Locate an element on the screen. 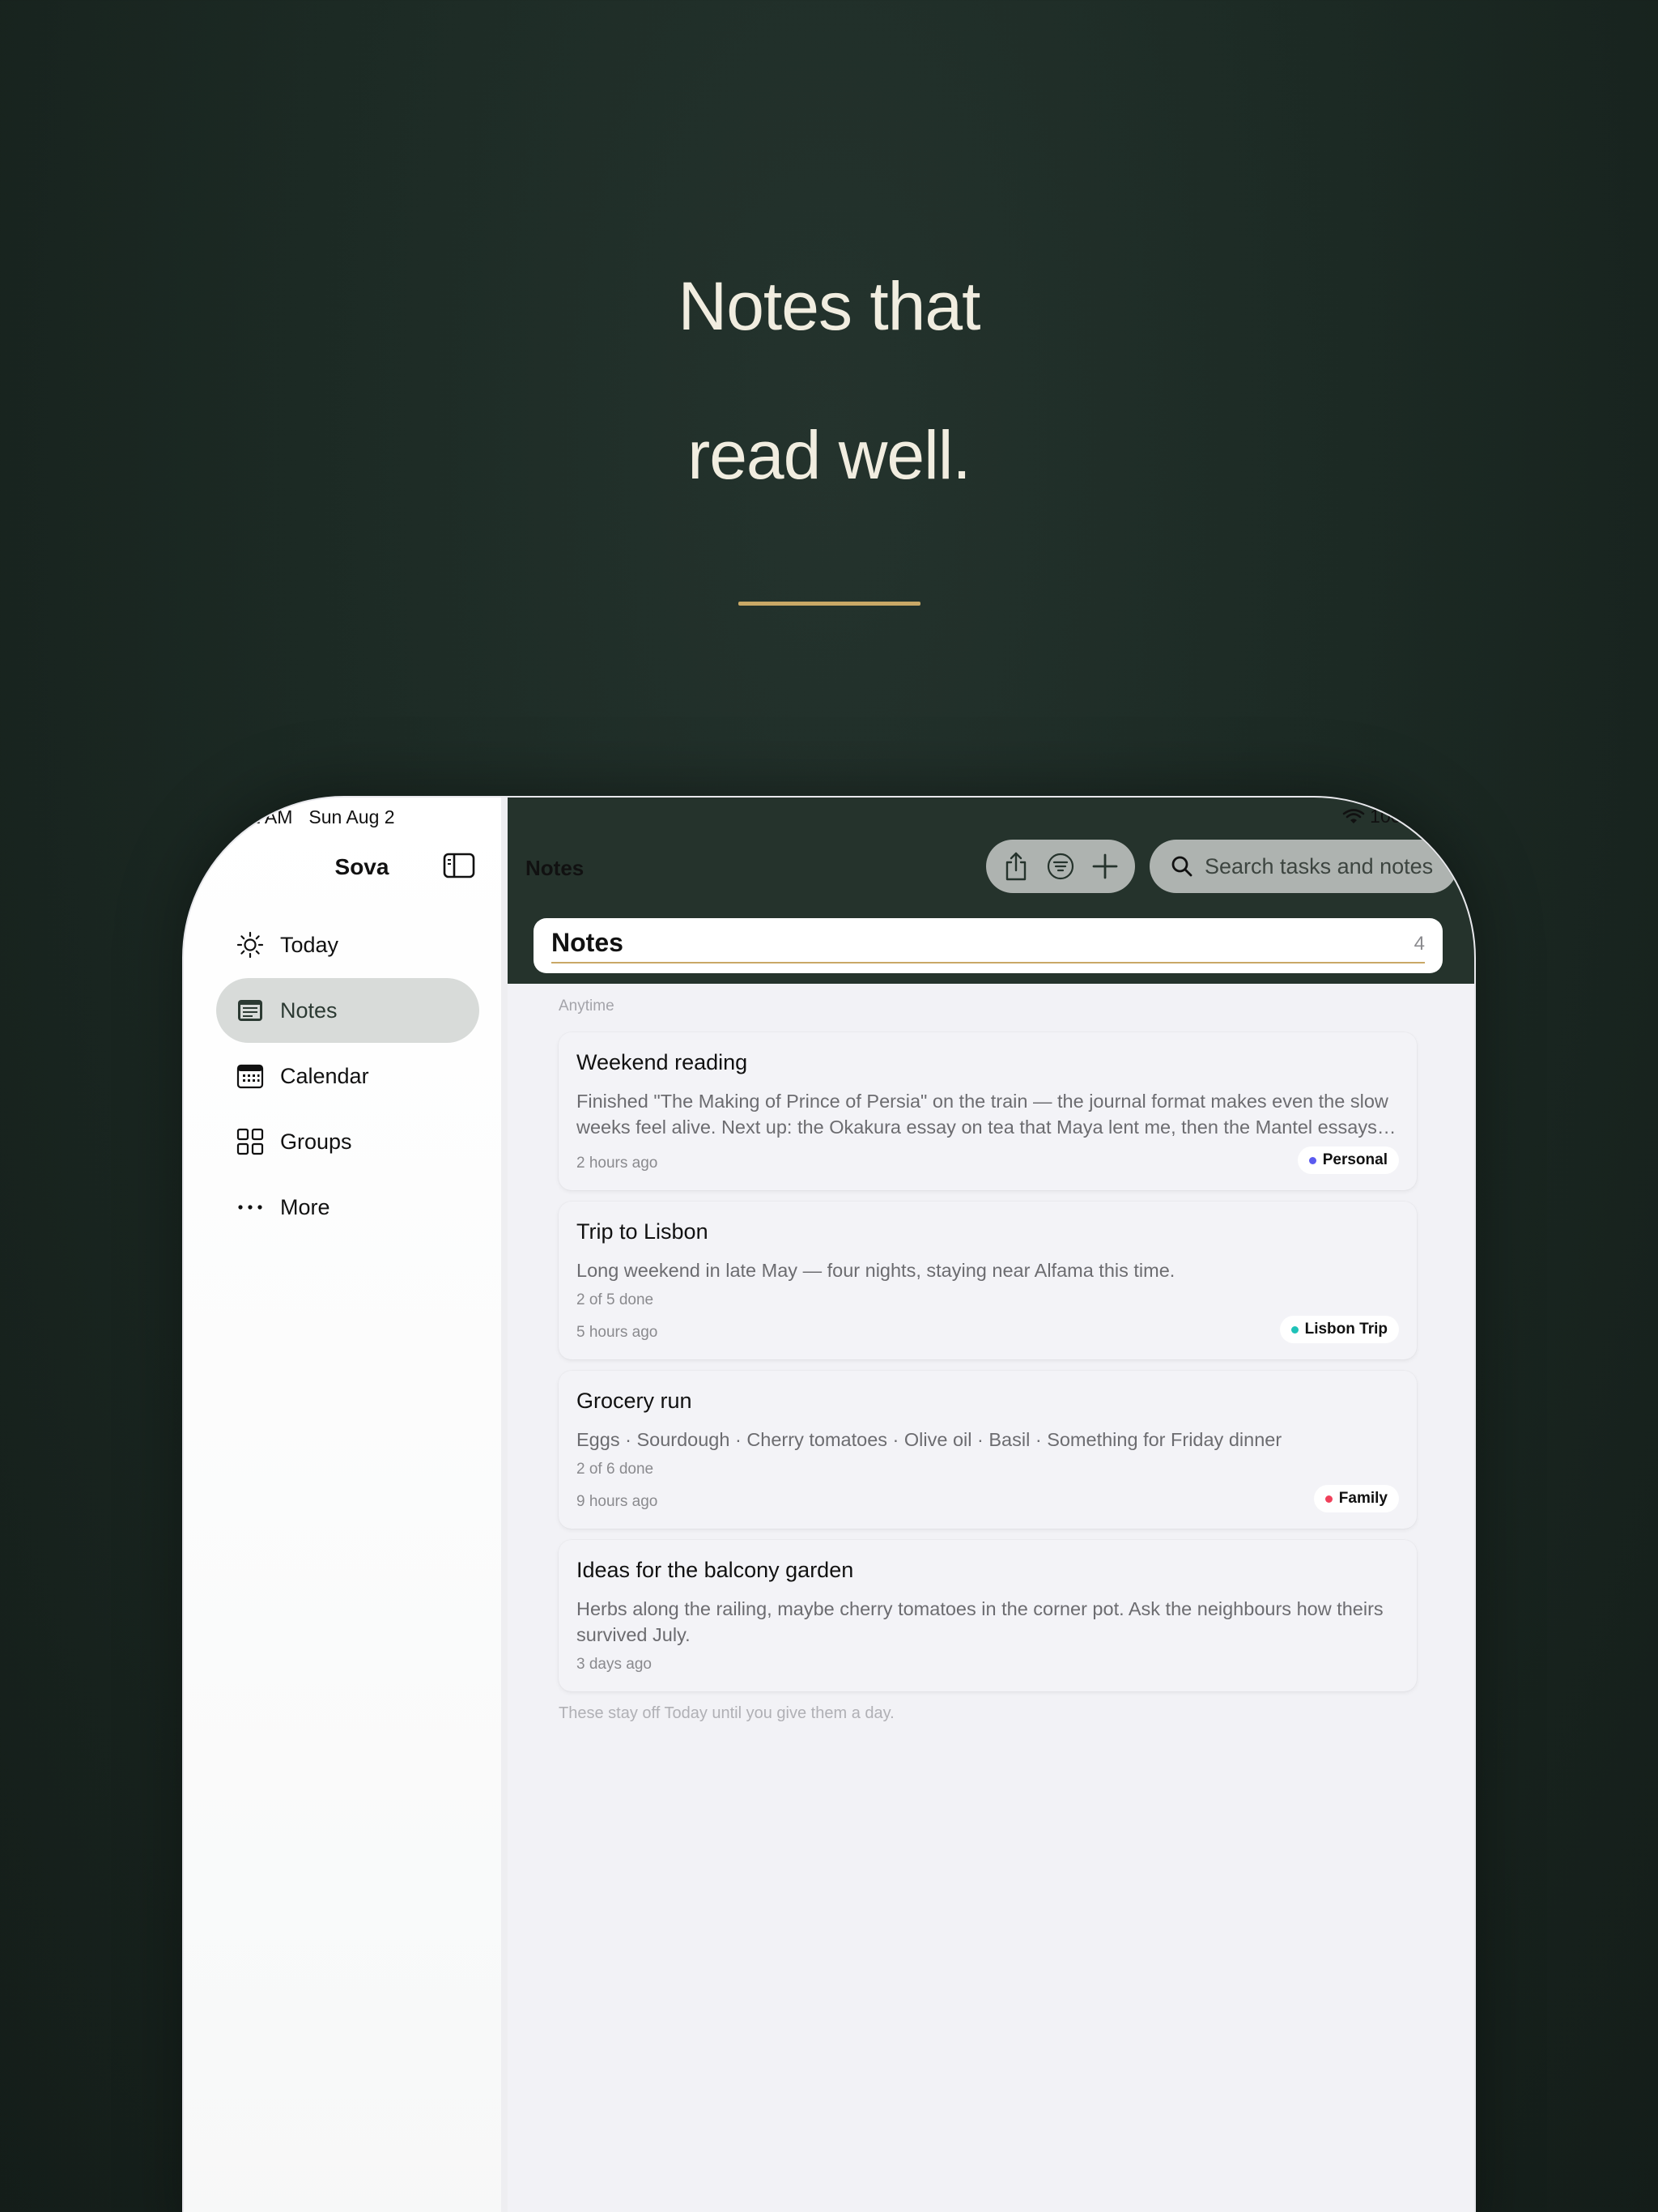 This screenshot has width=1658, height=2212. grid-icon is located at coordinates (250, 1142).